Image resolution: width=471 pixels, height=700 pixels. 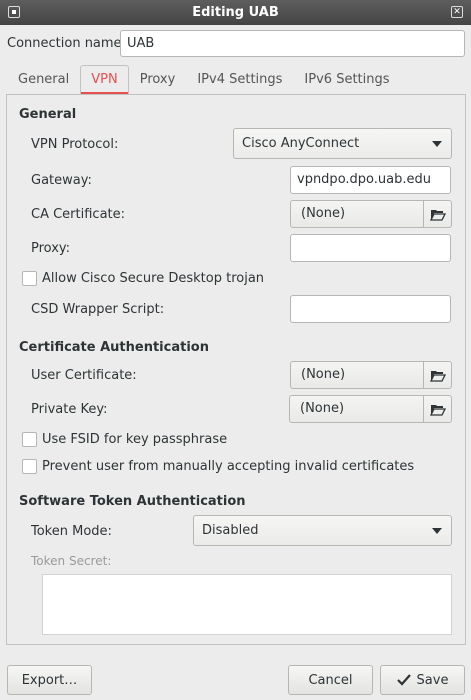 I want to click on csd-trojan-label: Allow Cisco Secure Desktop trojan, so click(x=153, y=278).